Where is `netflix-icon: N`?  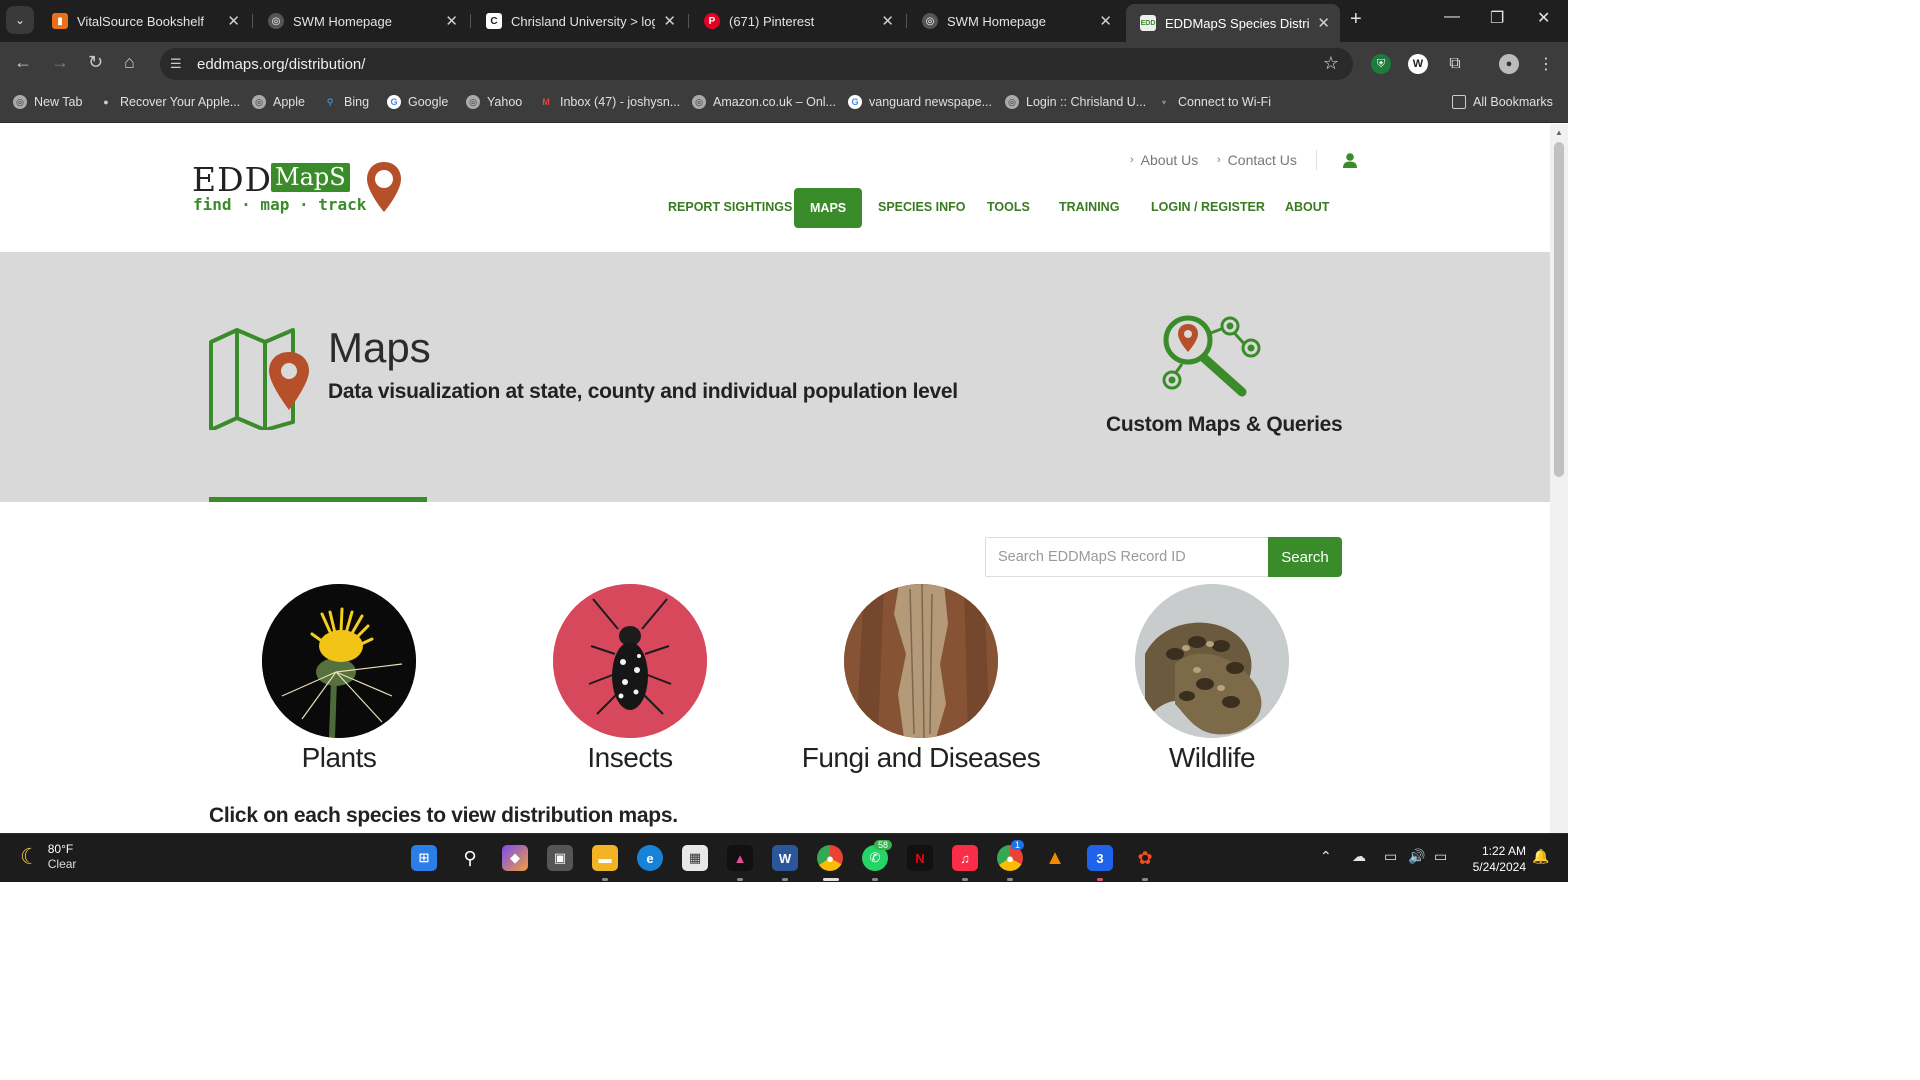 netflix-icon: N is located at coordinates (920, 858).